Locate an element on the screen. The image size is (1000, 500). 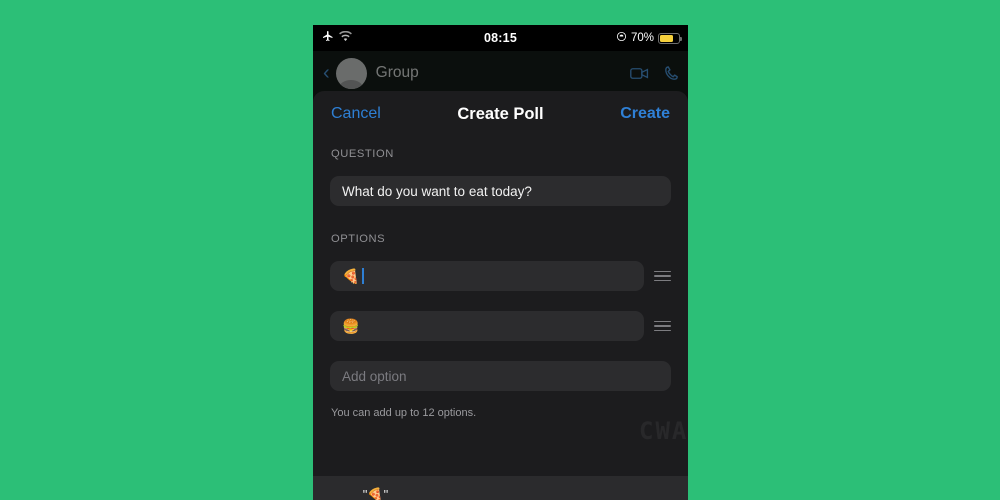
video-call-icon is located at coordinates (639, 73).